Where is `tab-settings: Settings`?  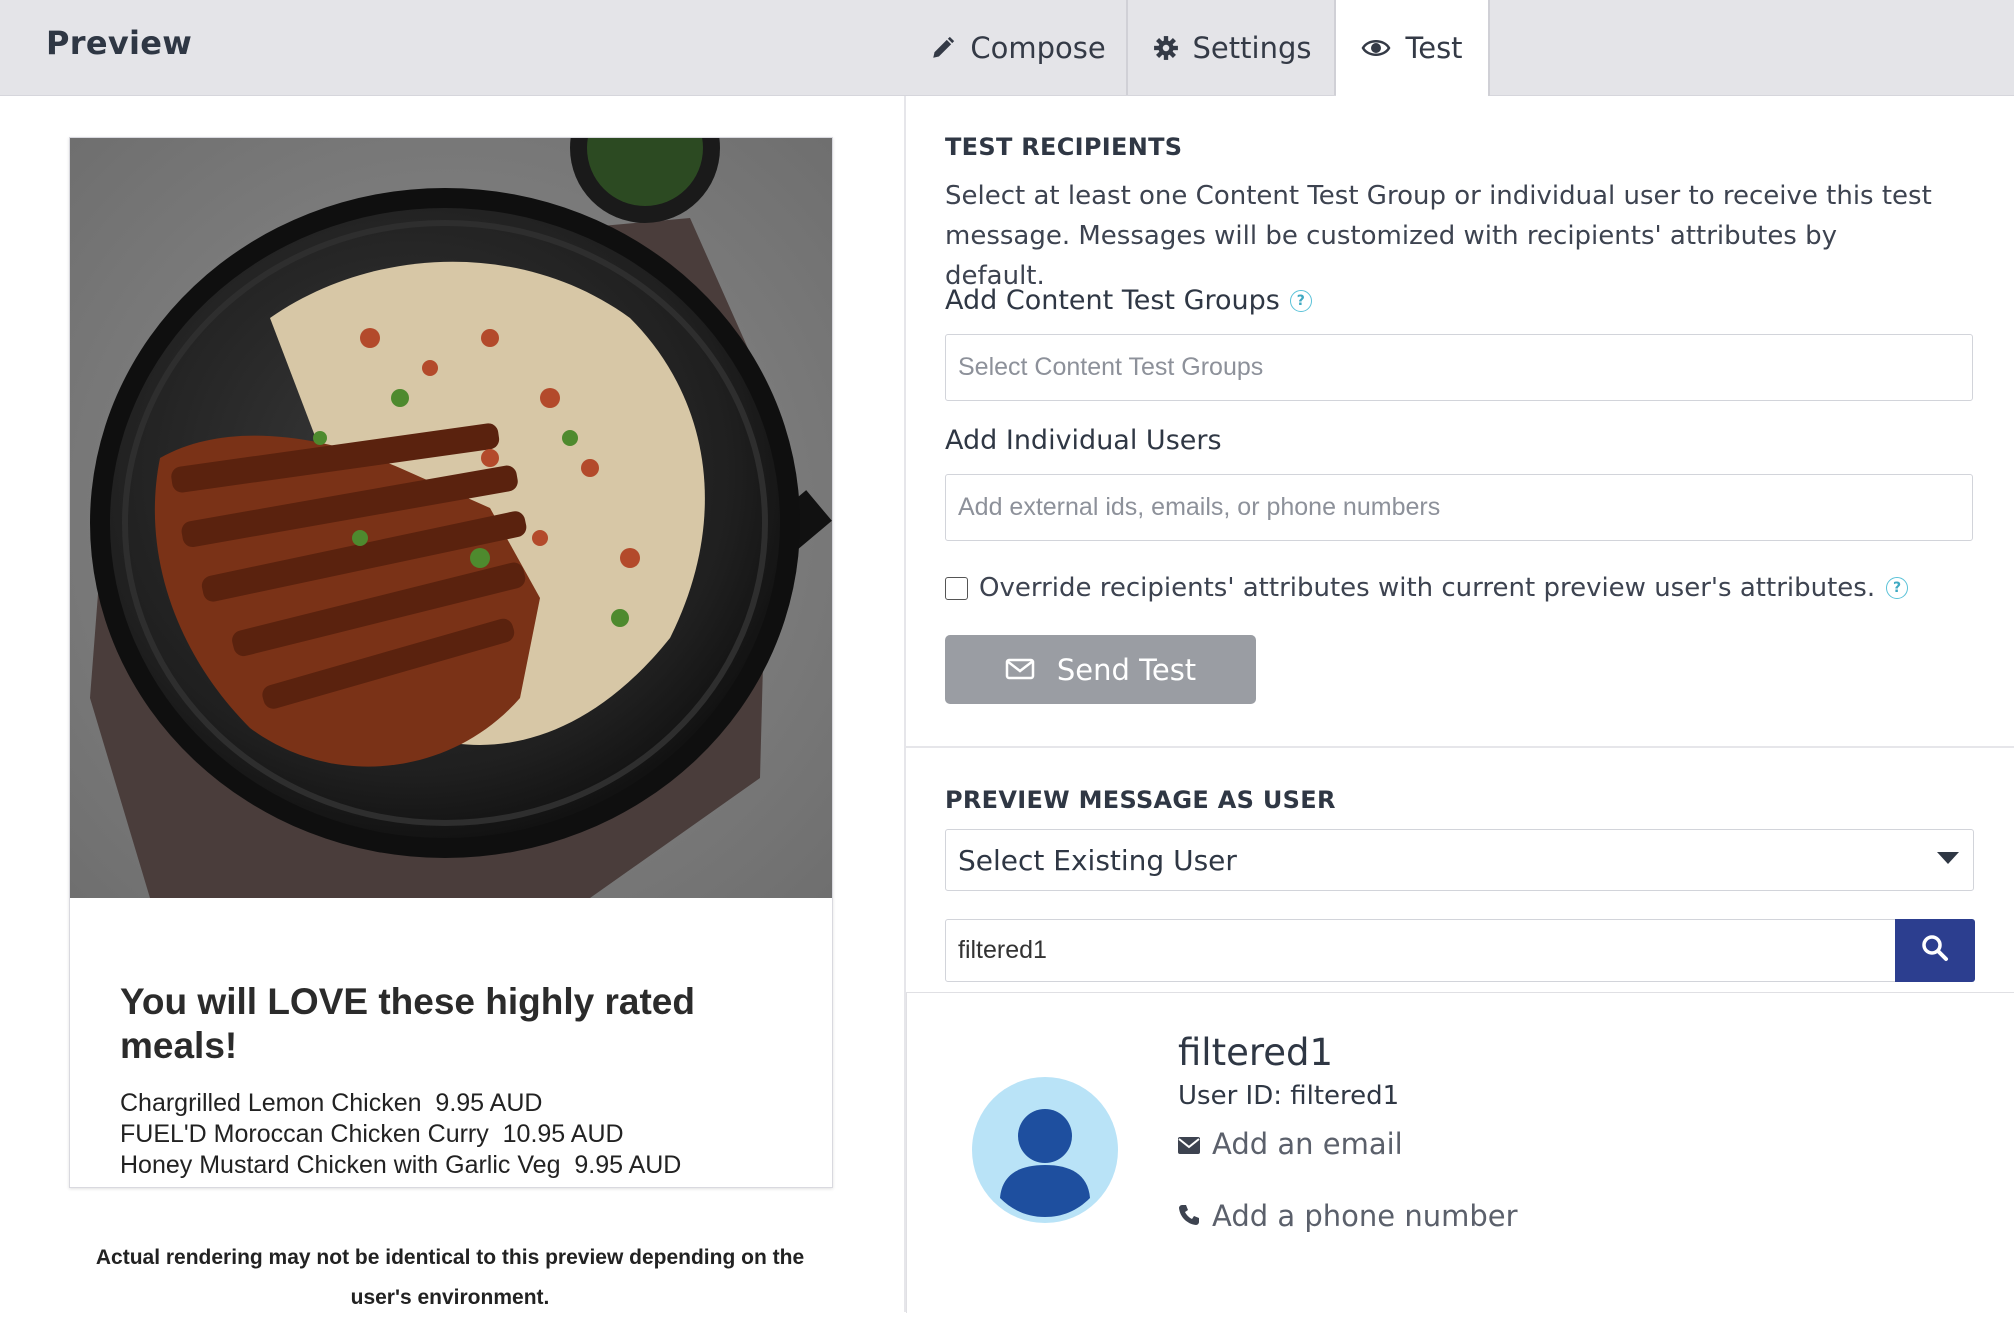
tab-settings: Settings is located at coordinates (1233, 47).